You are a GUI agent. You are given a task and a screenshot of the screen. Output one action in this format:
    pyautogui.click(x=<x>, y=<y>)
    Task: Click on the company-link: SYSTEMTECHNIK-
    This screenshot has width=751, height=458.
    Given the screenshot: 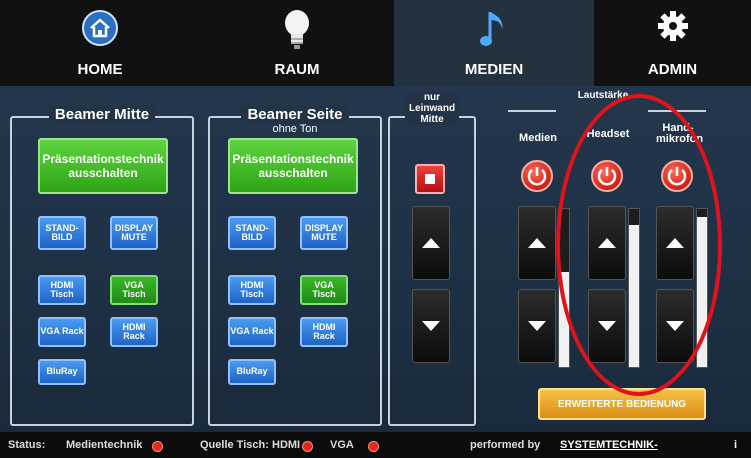 What is the action you would take?
    pyautogui.click(x=609, y=445)
    